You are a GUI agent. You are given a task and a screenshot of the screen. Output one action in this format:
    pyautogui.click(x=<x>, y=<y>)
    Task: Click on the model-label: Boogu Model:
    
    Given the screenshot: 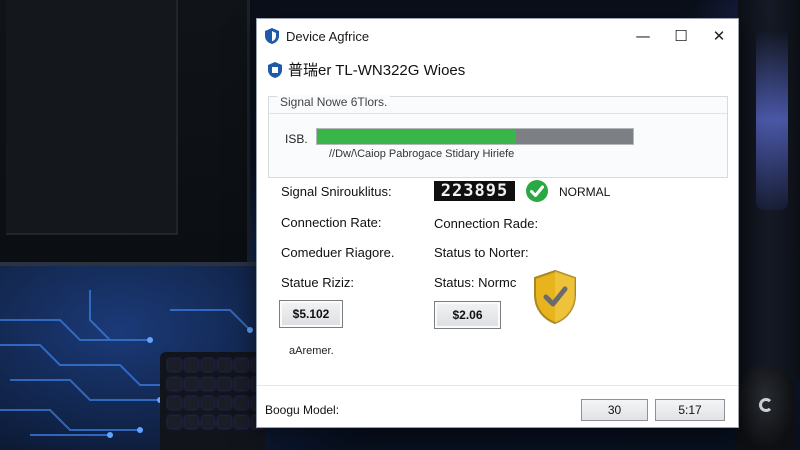 What is the action you would take?
    pyautogui.click(x=302, y=410)
    